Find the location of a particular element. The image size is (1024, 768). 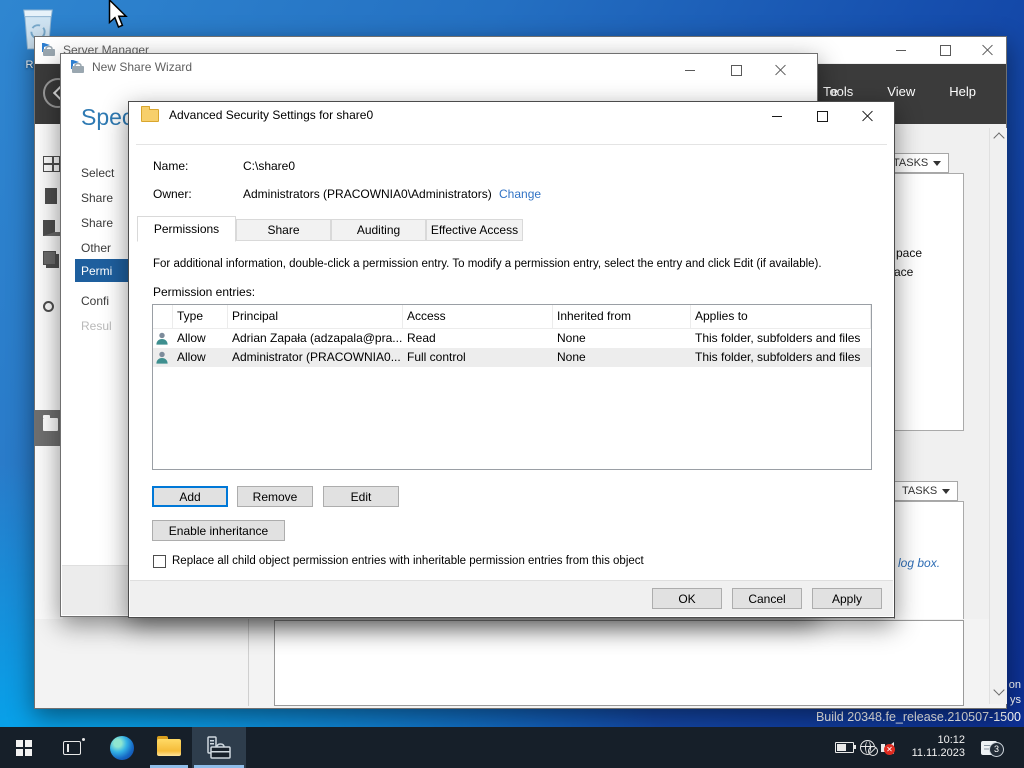

name-value: C:\share0 is located at coordinates (269, 166).